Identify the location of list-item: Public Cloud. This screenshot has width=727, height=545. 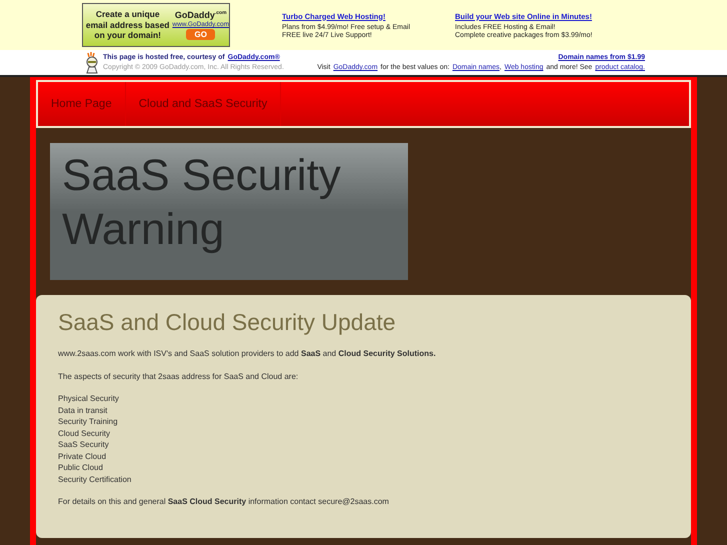
(81, 468).